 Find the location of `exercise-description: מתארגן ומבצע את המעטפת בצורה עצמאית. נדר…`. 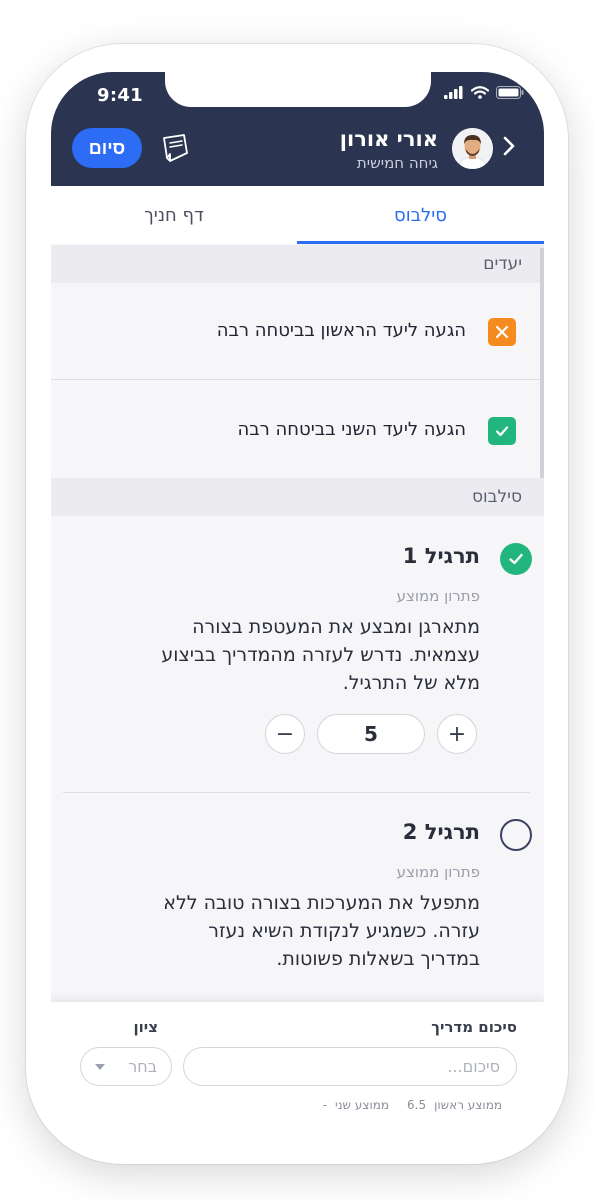

exercise-description: מתארגן ומבצע את המעטפת בצורה עצמאית. נדר… is located at coordinates (320, 655).